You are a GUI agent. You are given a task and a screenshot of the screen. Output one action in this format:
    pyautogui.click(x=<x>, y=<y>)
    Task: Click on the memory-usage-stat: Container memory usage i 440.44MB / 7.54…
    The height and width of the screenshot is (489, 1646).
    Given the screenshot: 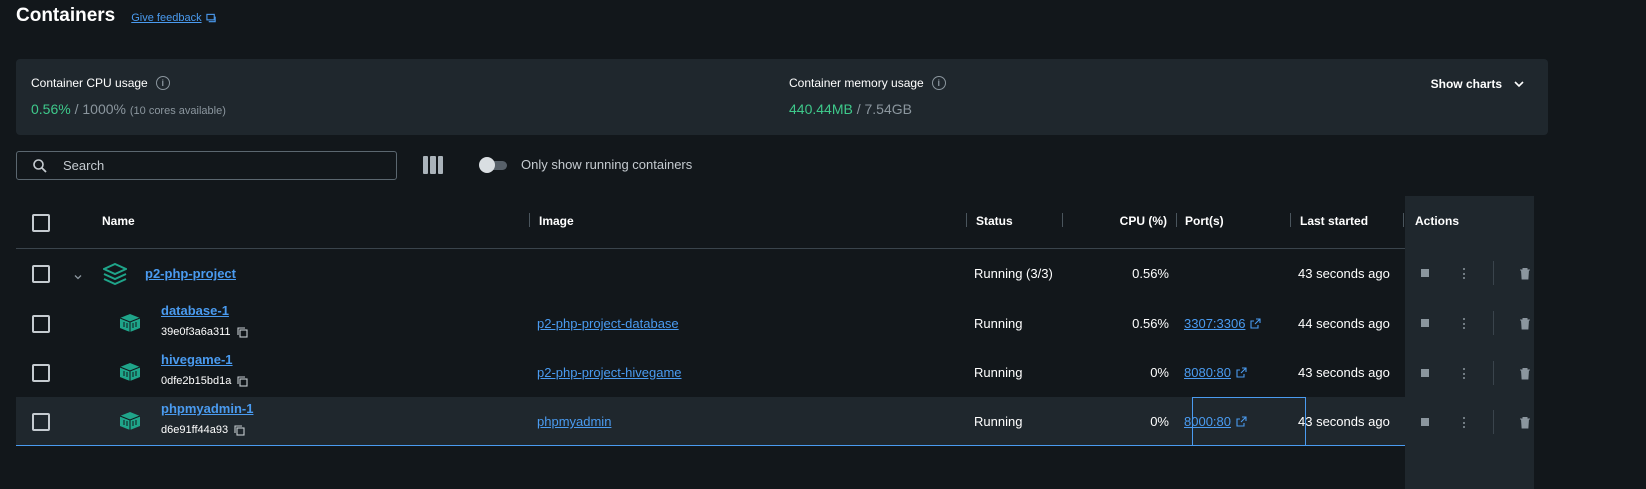 What is the action you would take?
    pyautogui.click(x=867, y=96)
    